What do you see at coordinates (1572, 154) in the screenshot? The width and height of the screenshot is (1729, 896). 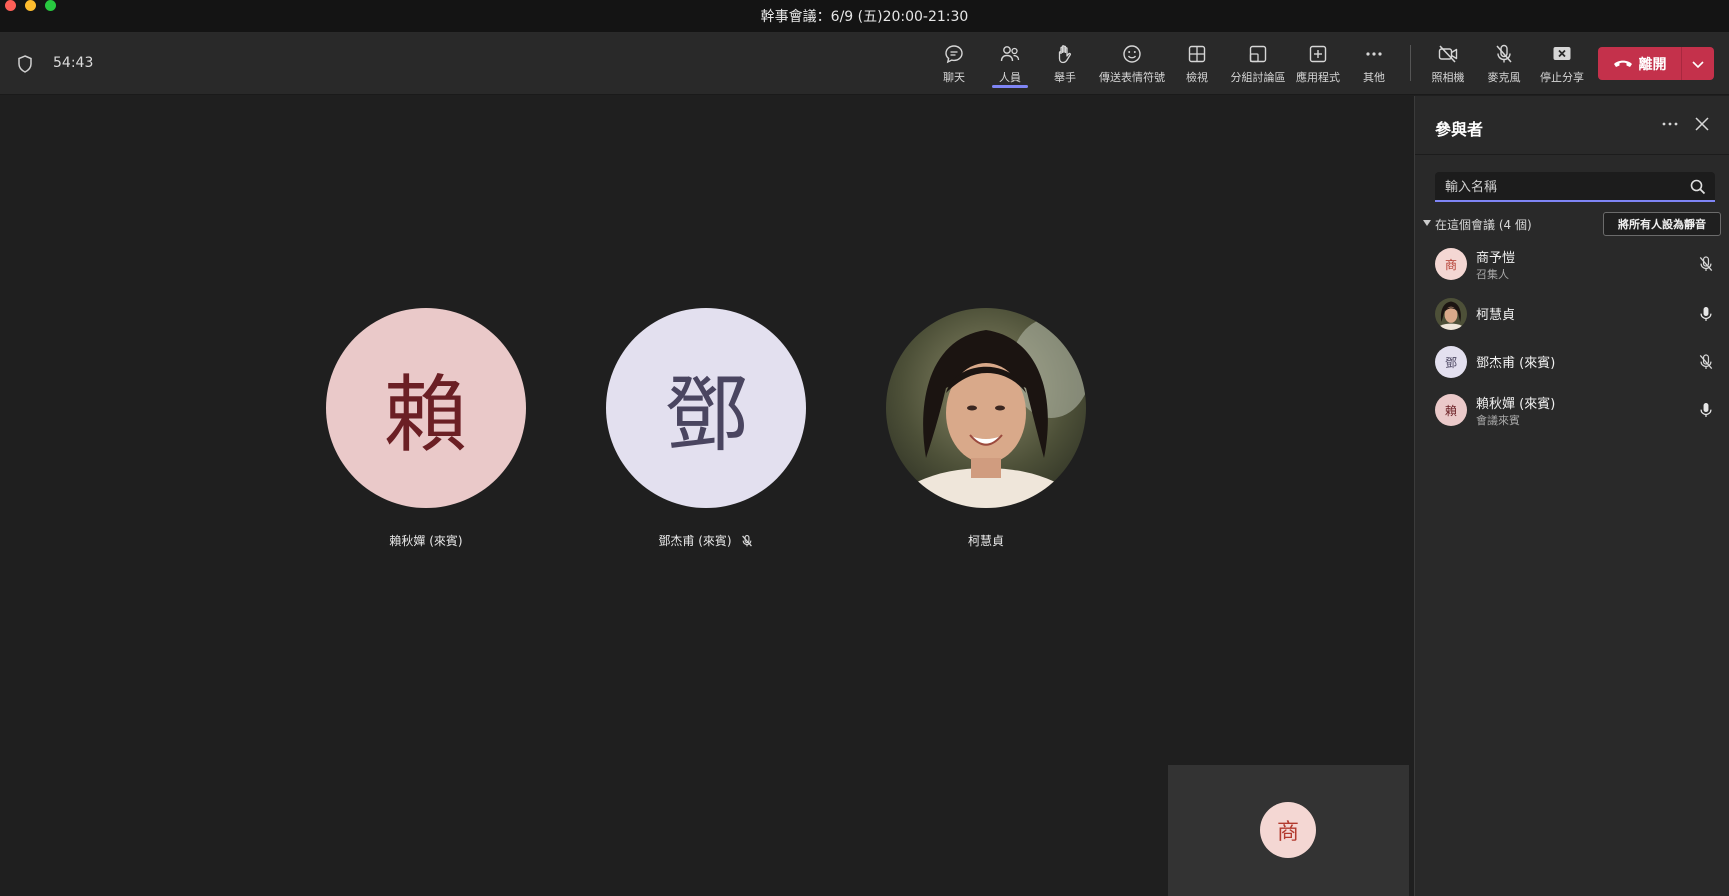 I see `panel-divider` at bounding box center [1572, 154].